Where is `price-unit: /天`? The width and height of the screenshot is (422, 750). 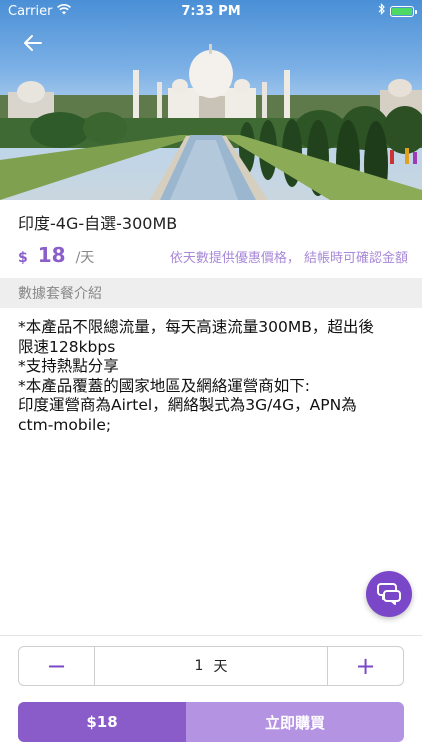 price-unit: /天 is located at coordinates (85, 258).